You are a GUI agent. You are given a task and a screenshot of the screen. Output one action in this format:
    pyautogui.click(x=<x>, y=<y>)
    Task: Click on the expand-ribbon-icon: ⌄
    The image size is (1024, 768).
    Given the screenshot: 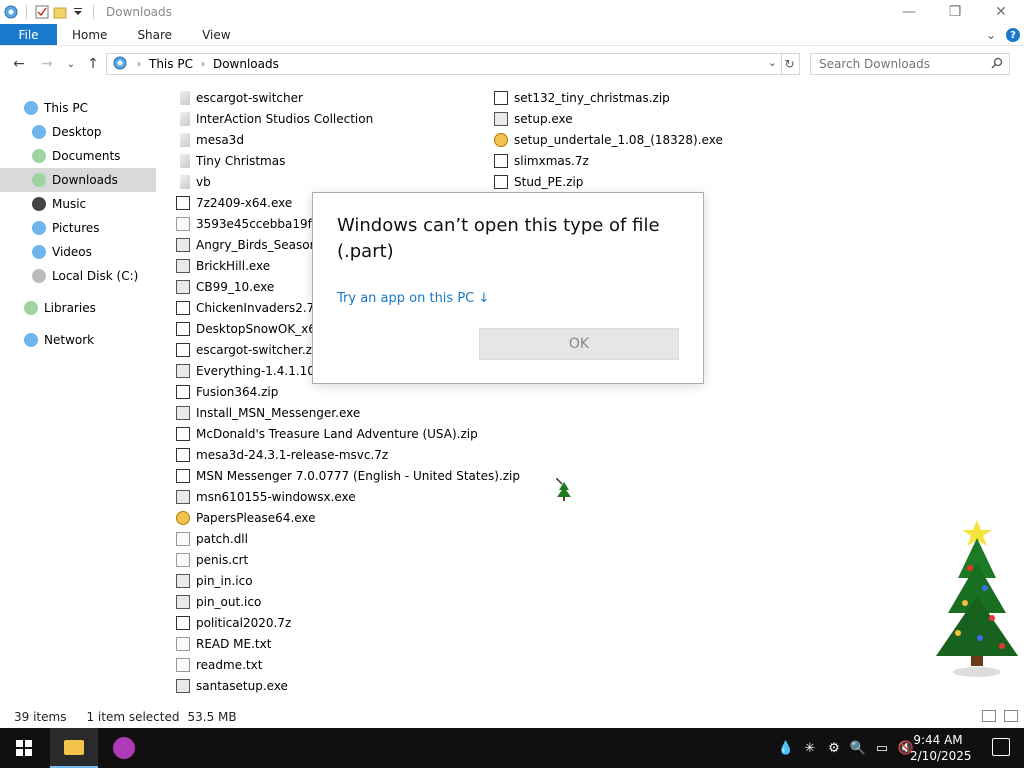 What is the action you would take?
    pyautogui.click(x=991, y=35)
    